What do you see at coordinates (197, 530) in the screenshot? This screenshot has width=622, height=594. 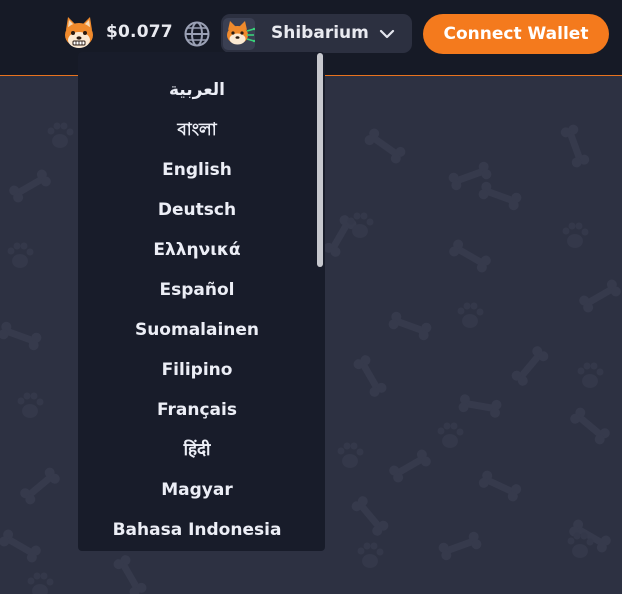 I see `language-option-indonesian: Bahasa Indonesia` at bounding box center [197, 530].